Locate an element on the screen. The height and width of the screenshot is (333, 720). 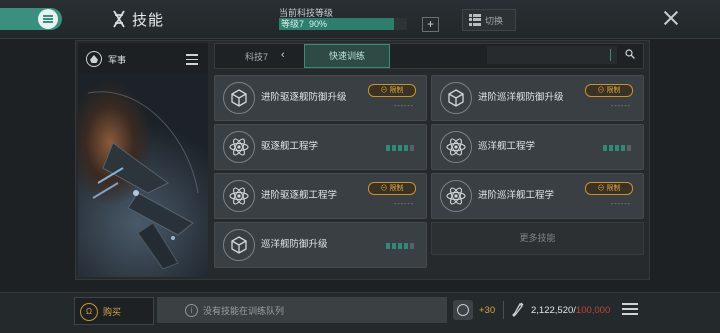
switch-button: 切换 is located at coordinates (489, 20).